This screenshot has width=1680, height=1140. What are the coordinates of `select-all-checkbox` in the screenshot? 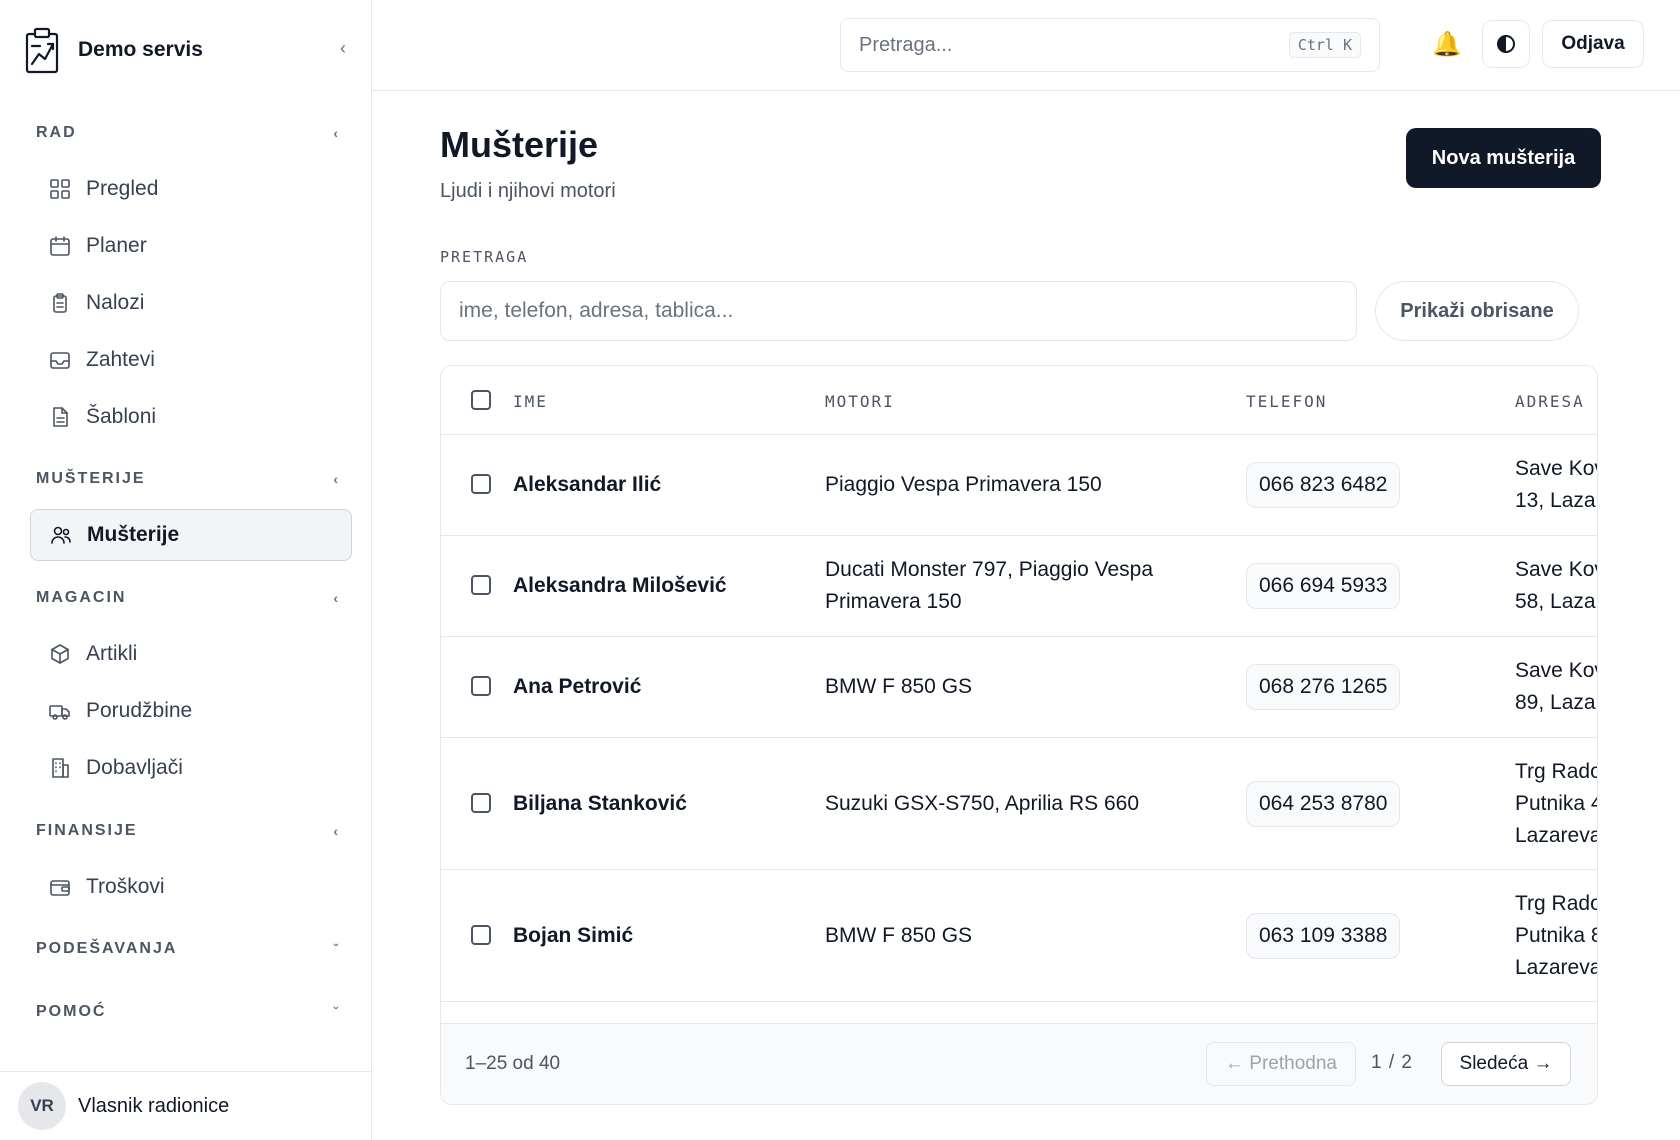 It's located at (481, 400).